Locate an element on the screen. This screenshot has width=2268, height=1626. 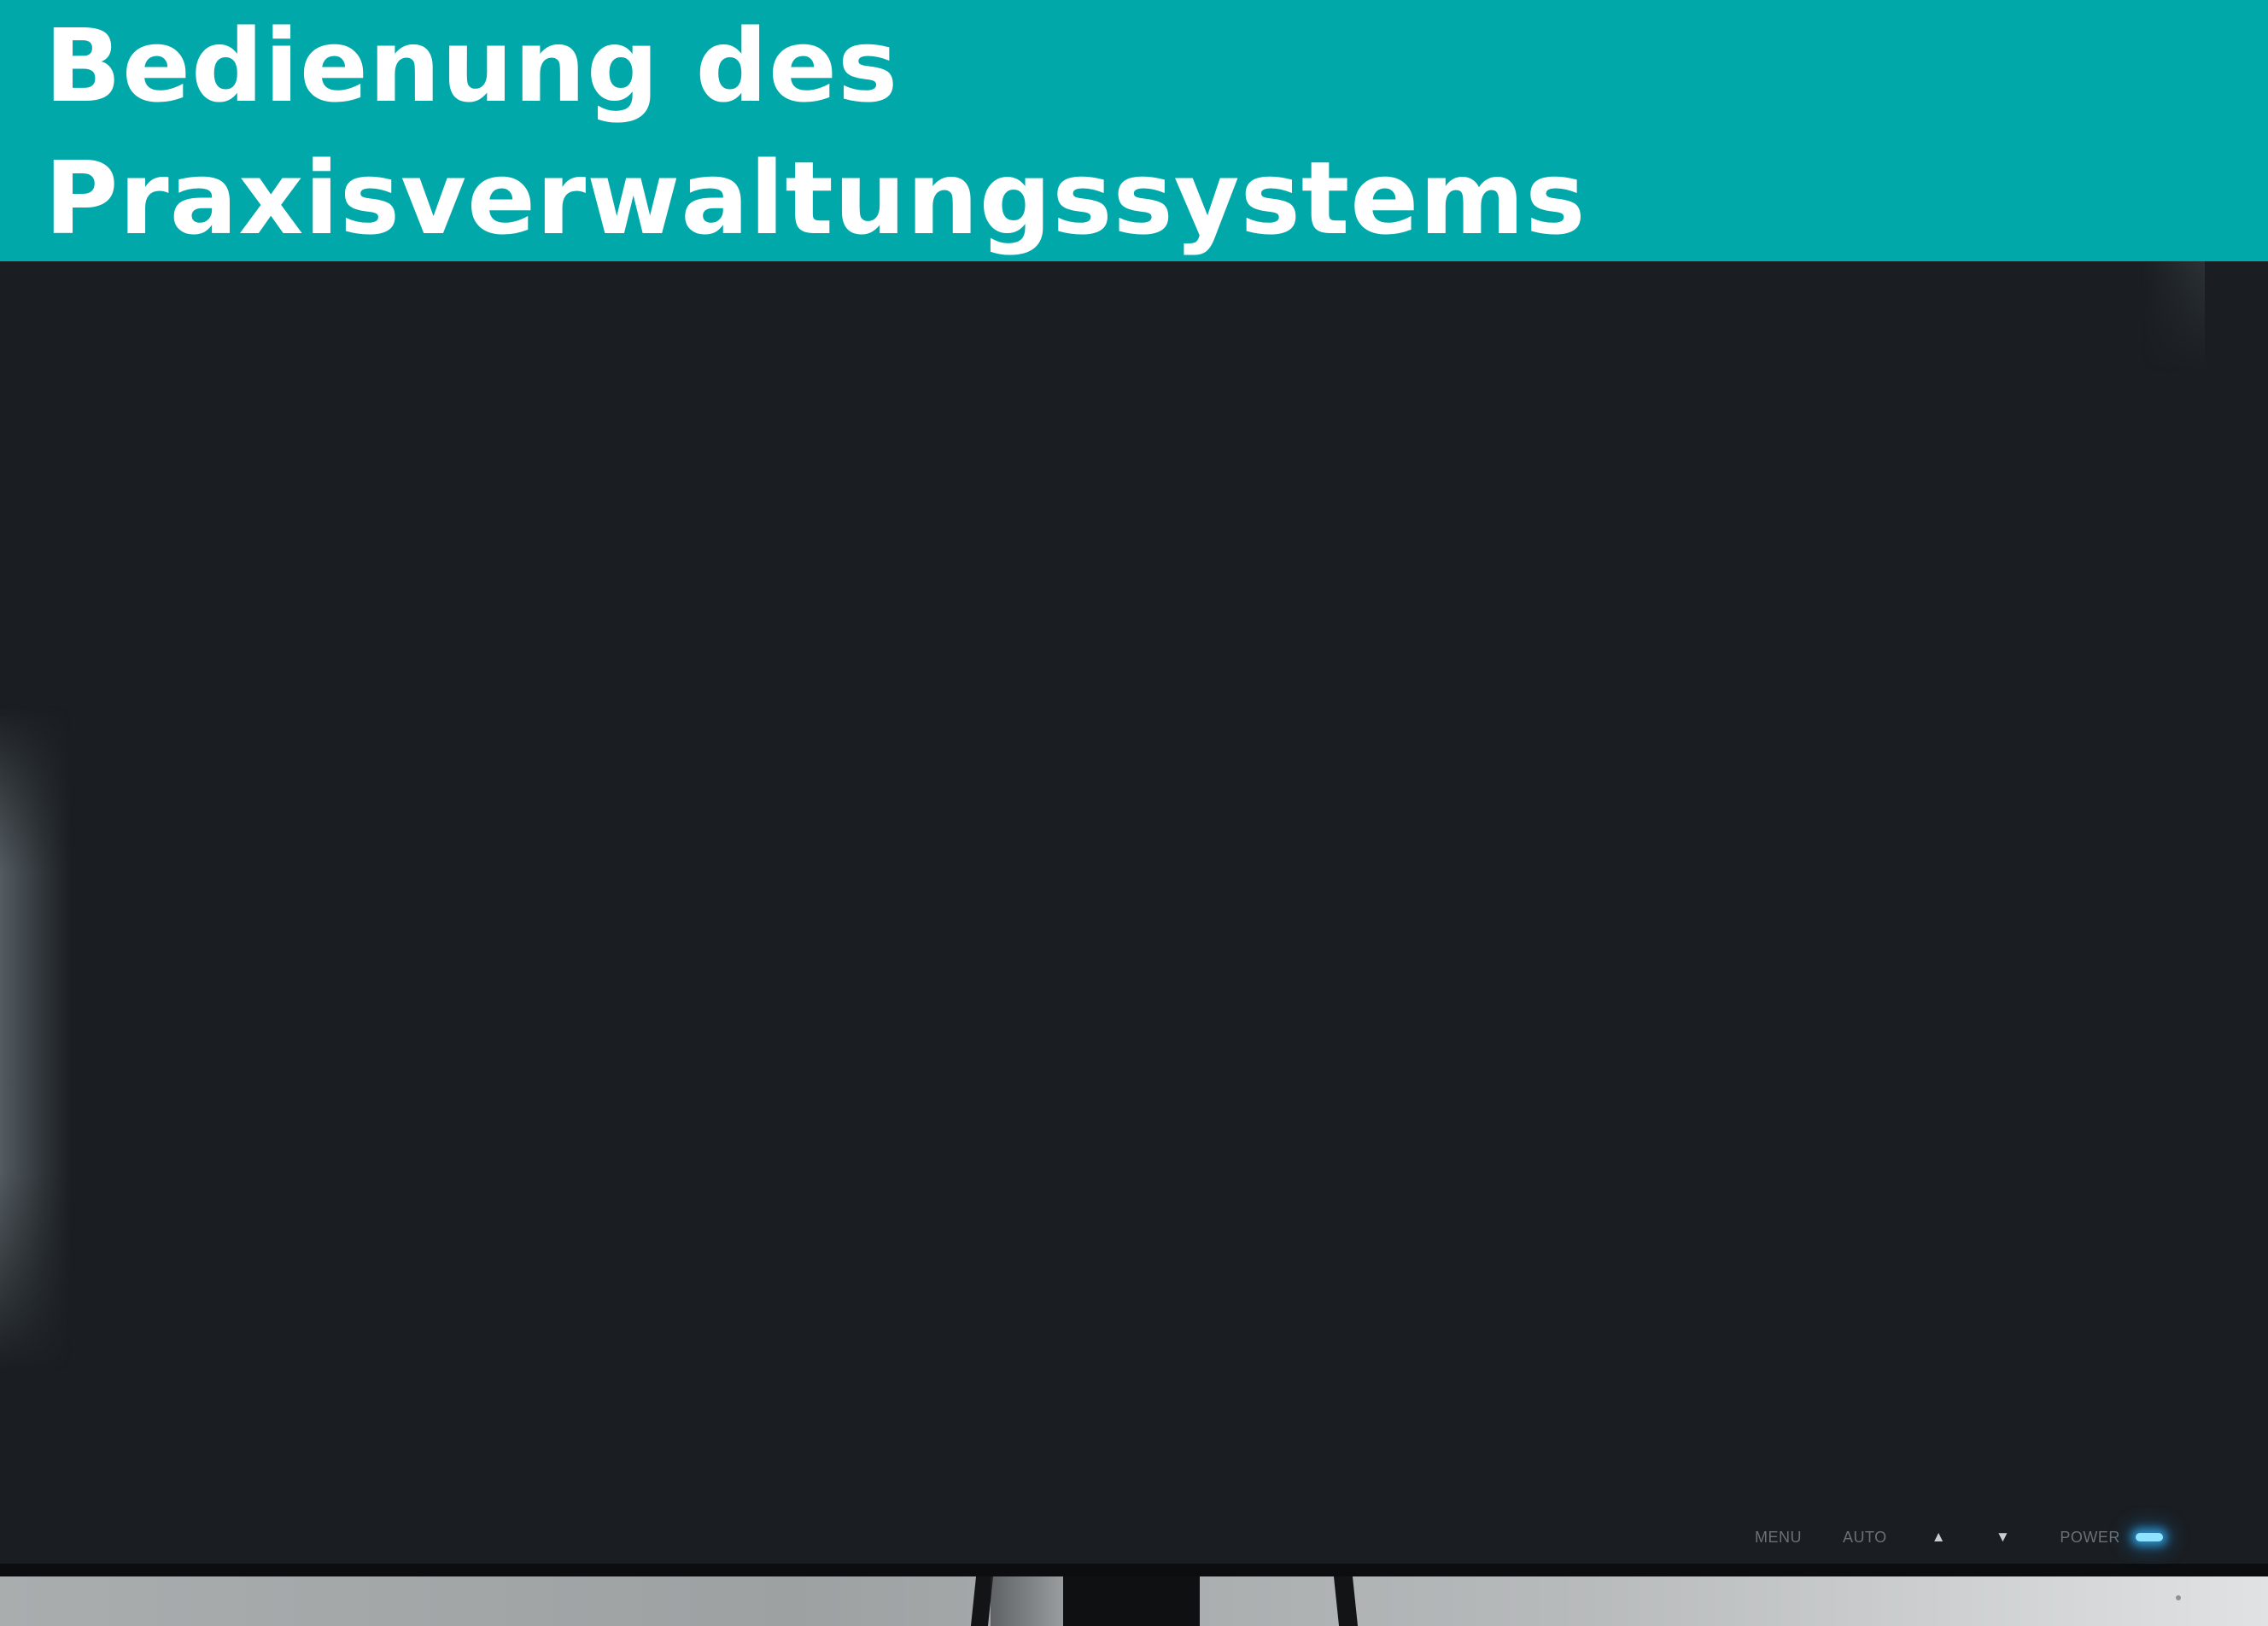
auto-button: AUTO is located at coordinates (1865, 1538).